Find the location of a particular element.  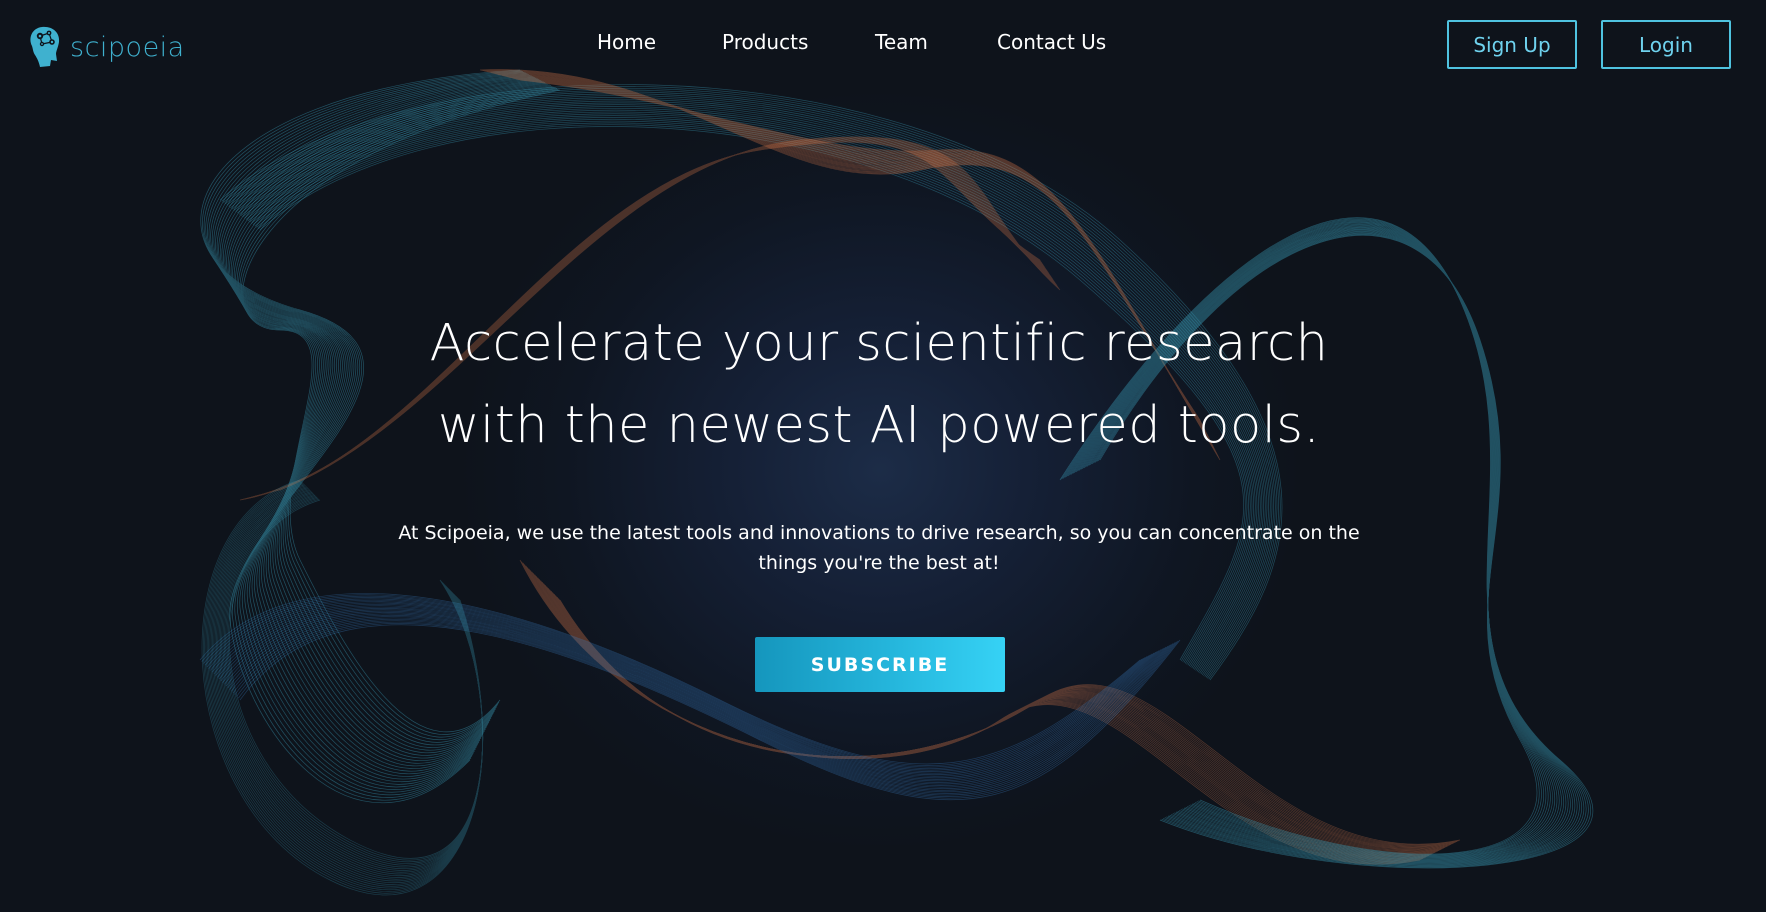

nav-item-contact-us: Contact Us is located at coordinates (1051, 42).